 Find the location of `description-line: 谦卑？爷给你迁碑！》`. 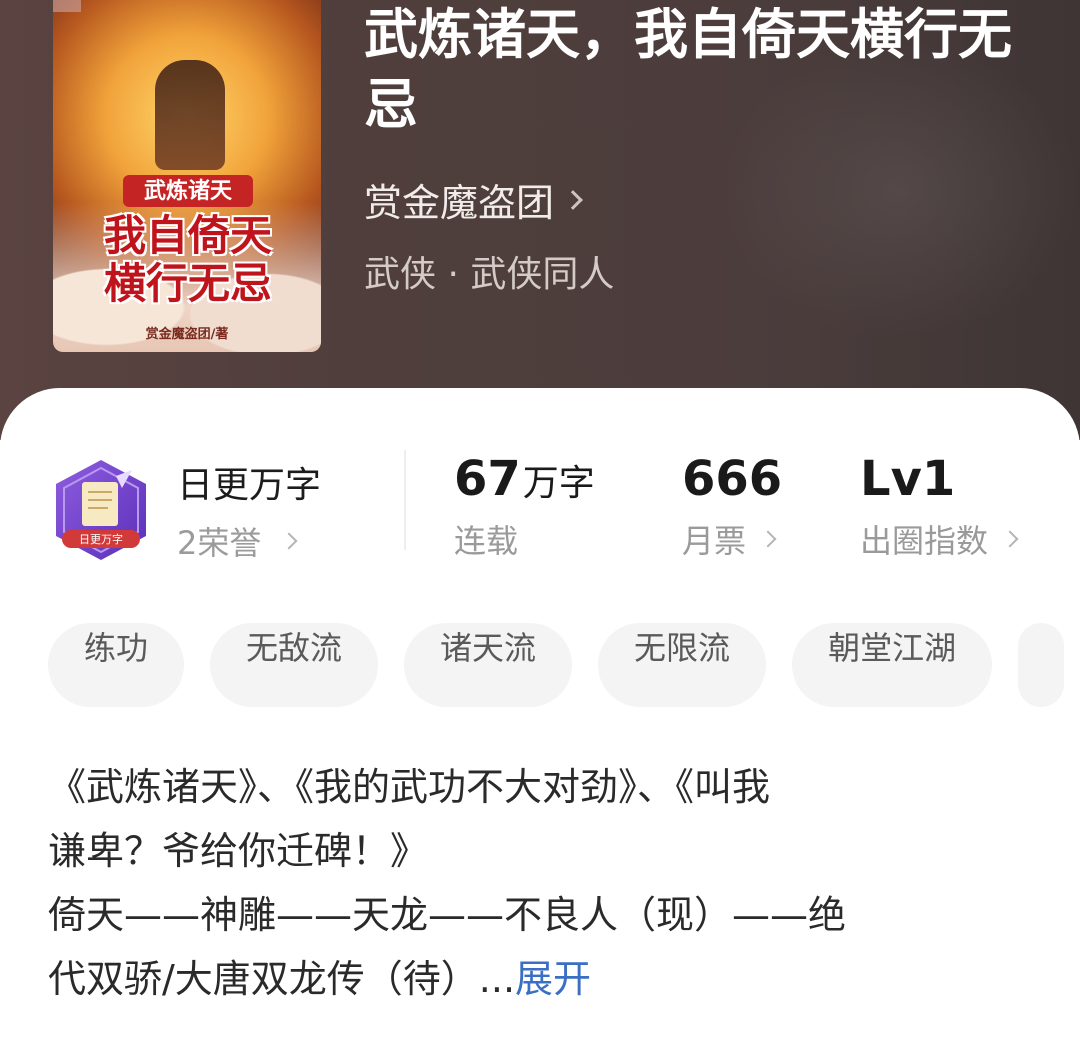

description-line: 谦卑？爷给你迁碑！》 is located at coordinates (238, 851).